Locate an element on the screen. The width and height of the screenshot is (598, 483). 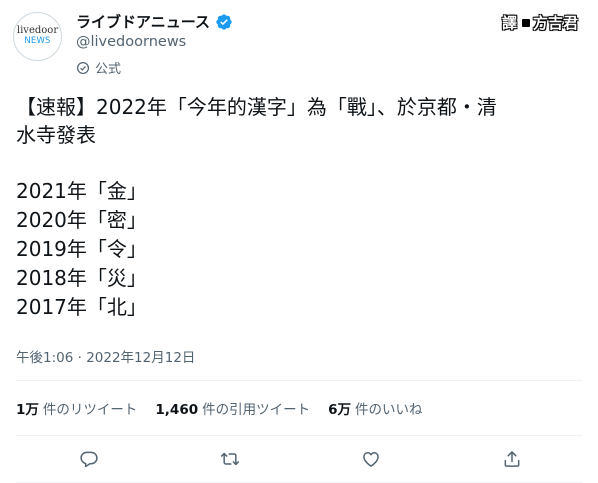
avatar-news-text: NEWS is located at coordinates (37, 41).